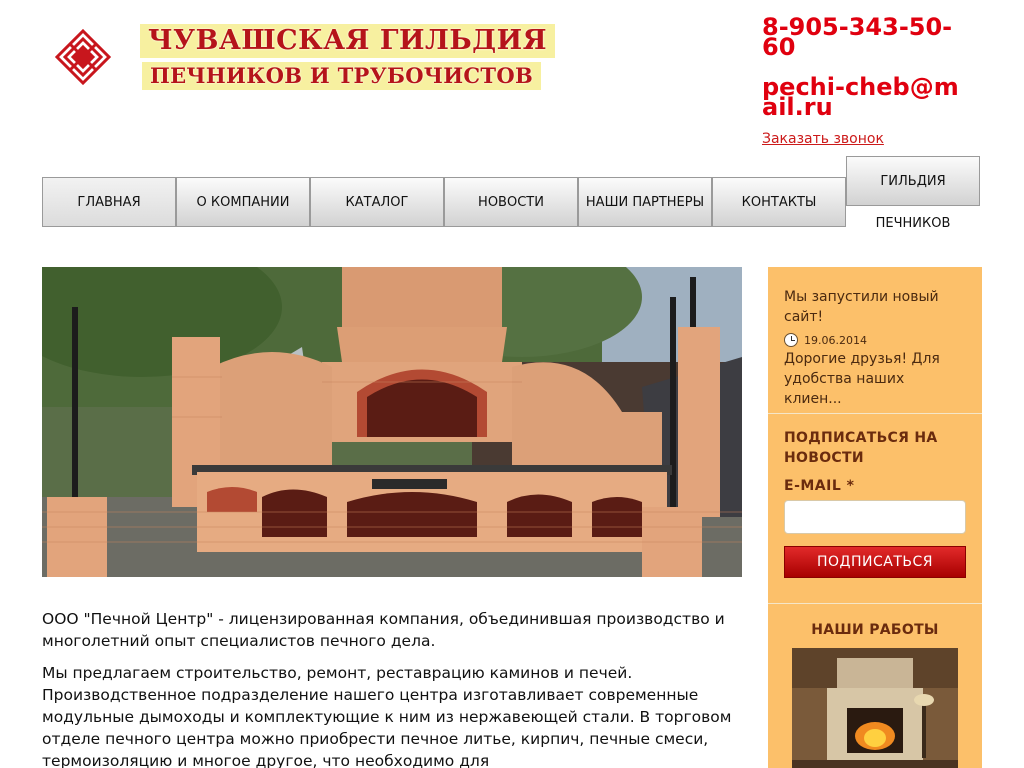  I want to click on subscribe-title: ПОДПИСАТЬСЯ НА НОВОСТИ, so click(861, 448).